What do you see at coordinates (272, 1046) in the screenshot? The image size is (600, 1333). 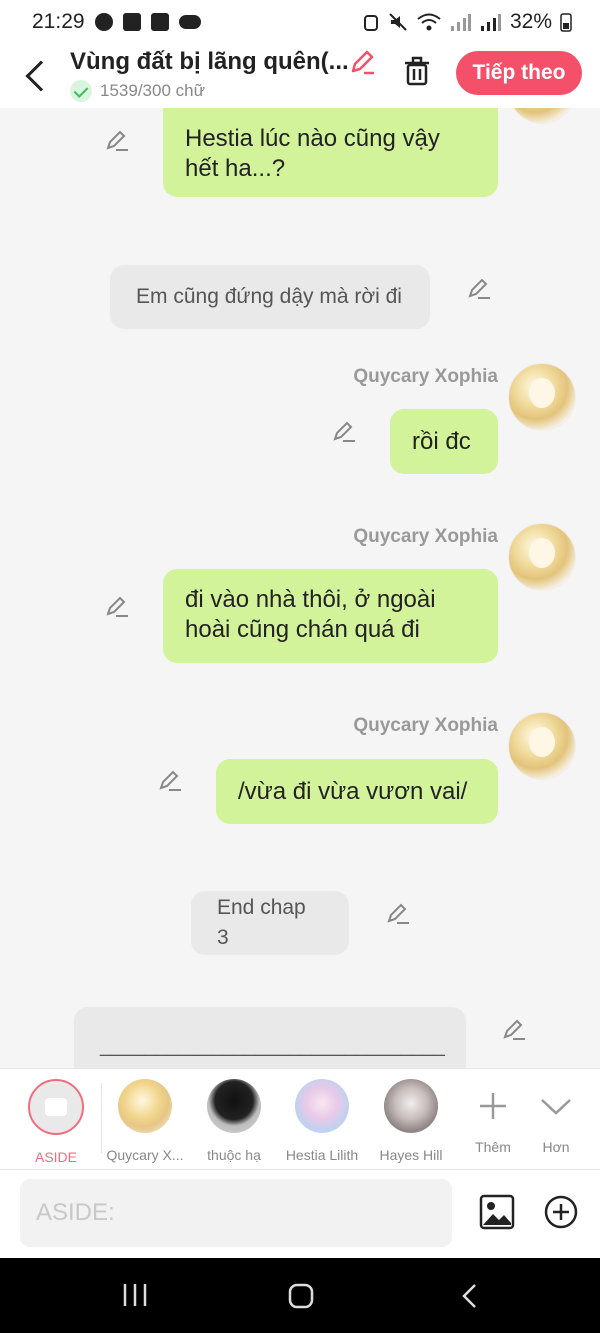 I see `aside-text: _______________________________` at bounding box center [272, 1046].